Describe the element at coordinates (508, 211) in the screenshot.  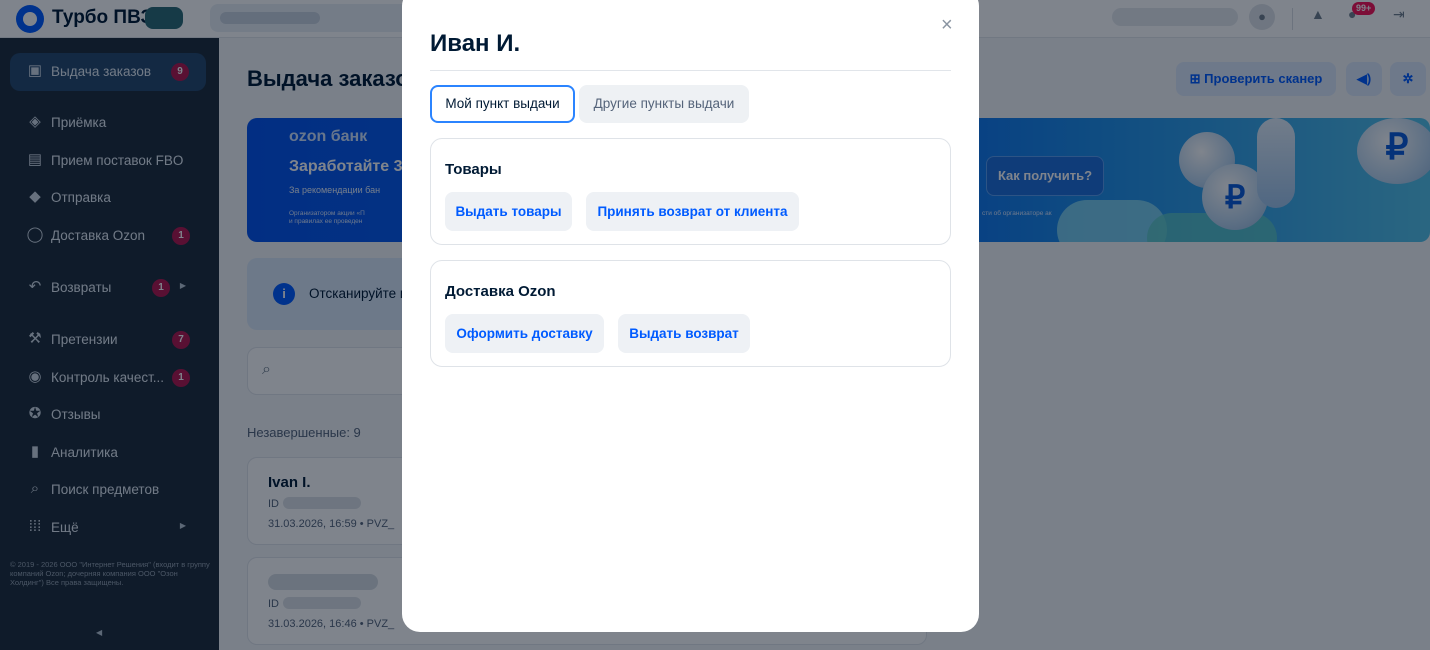
I see `issue-goods-button: Выдать товары` at that location.